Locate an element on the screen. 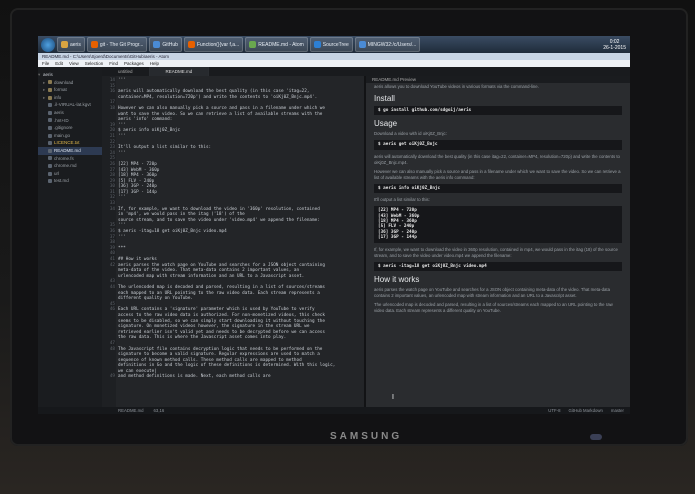 The height and width of the screenshot is (494, 695). tree-item-label: info is located at coordinates (58, 97).